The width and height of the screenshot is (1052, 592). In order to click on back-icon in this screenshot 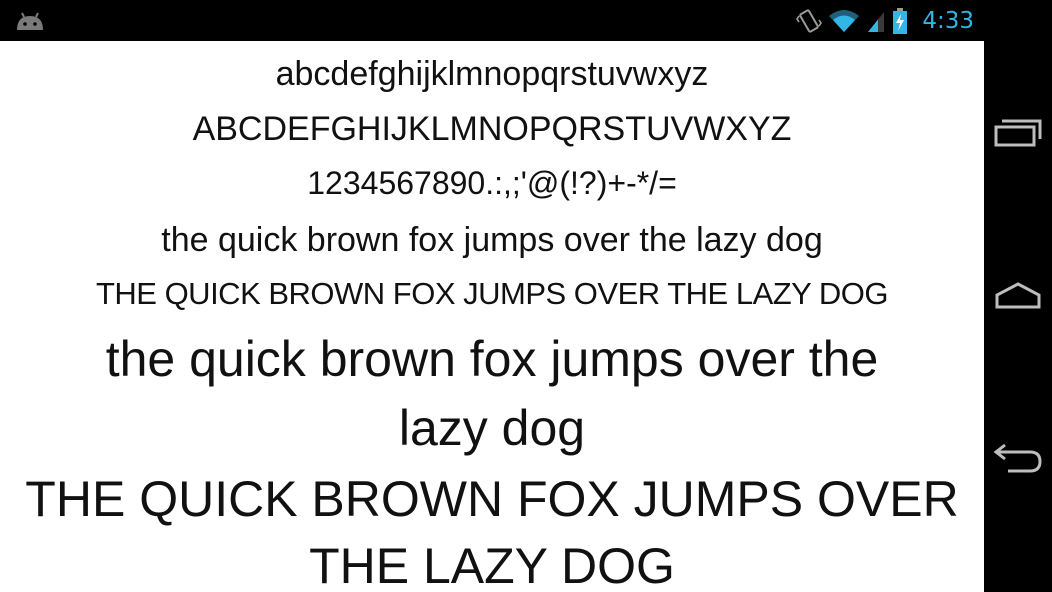, I will do `click(1017, 458)`.